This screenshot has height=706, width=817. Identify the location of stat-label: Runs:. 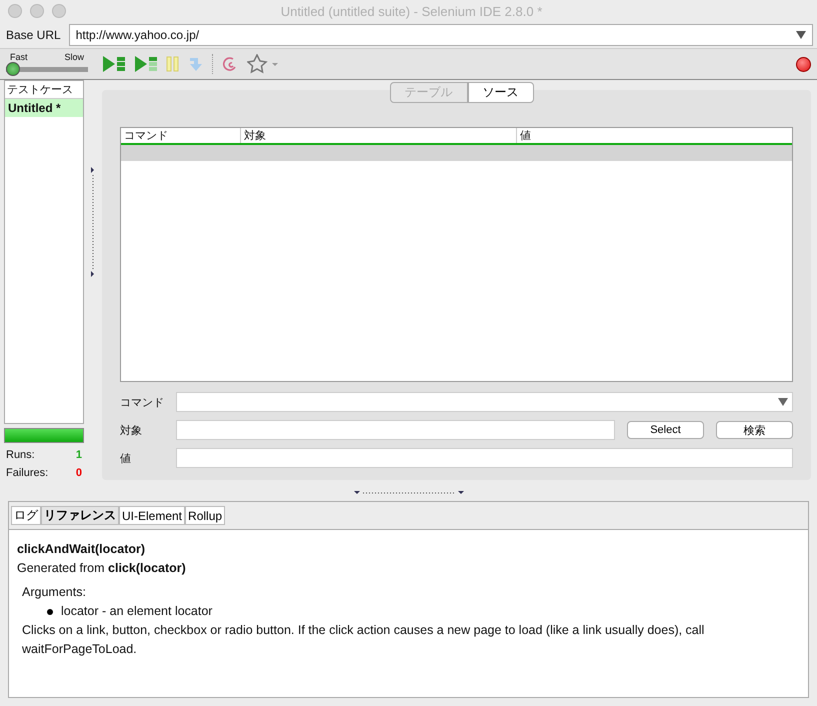
(20, 455).